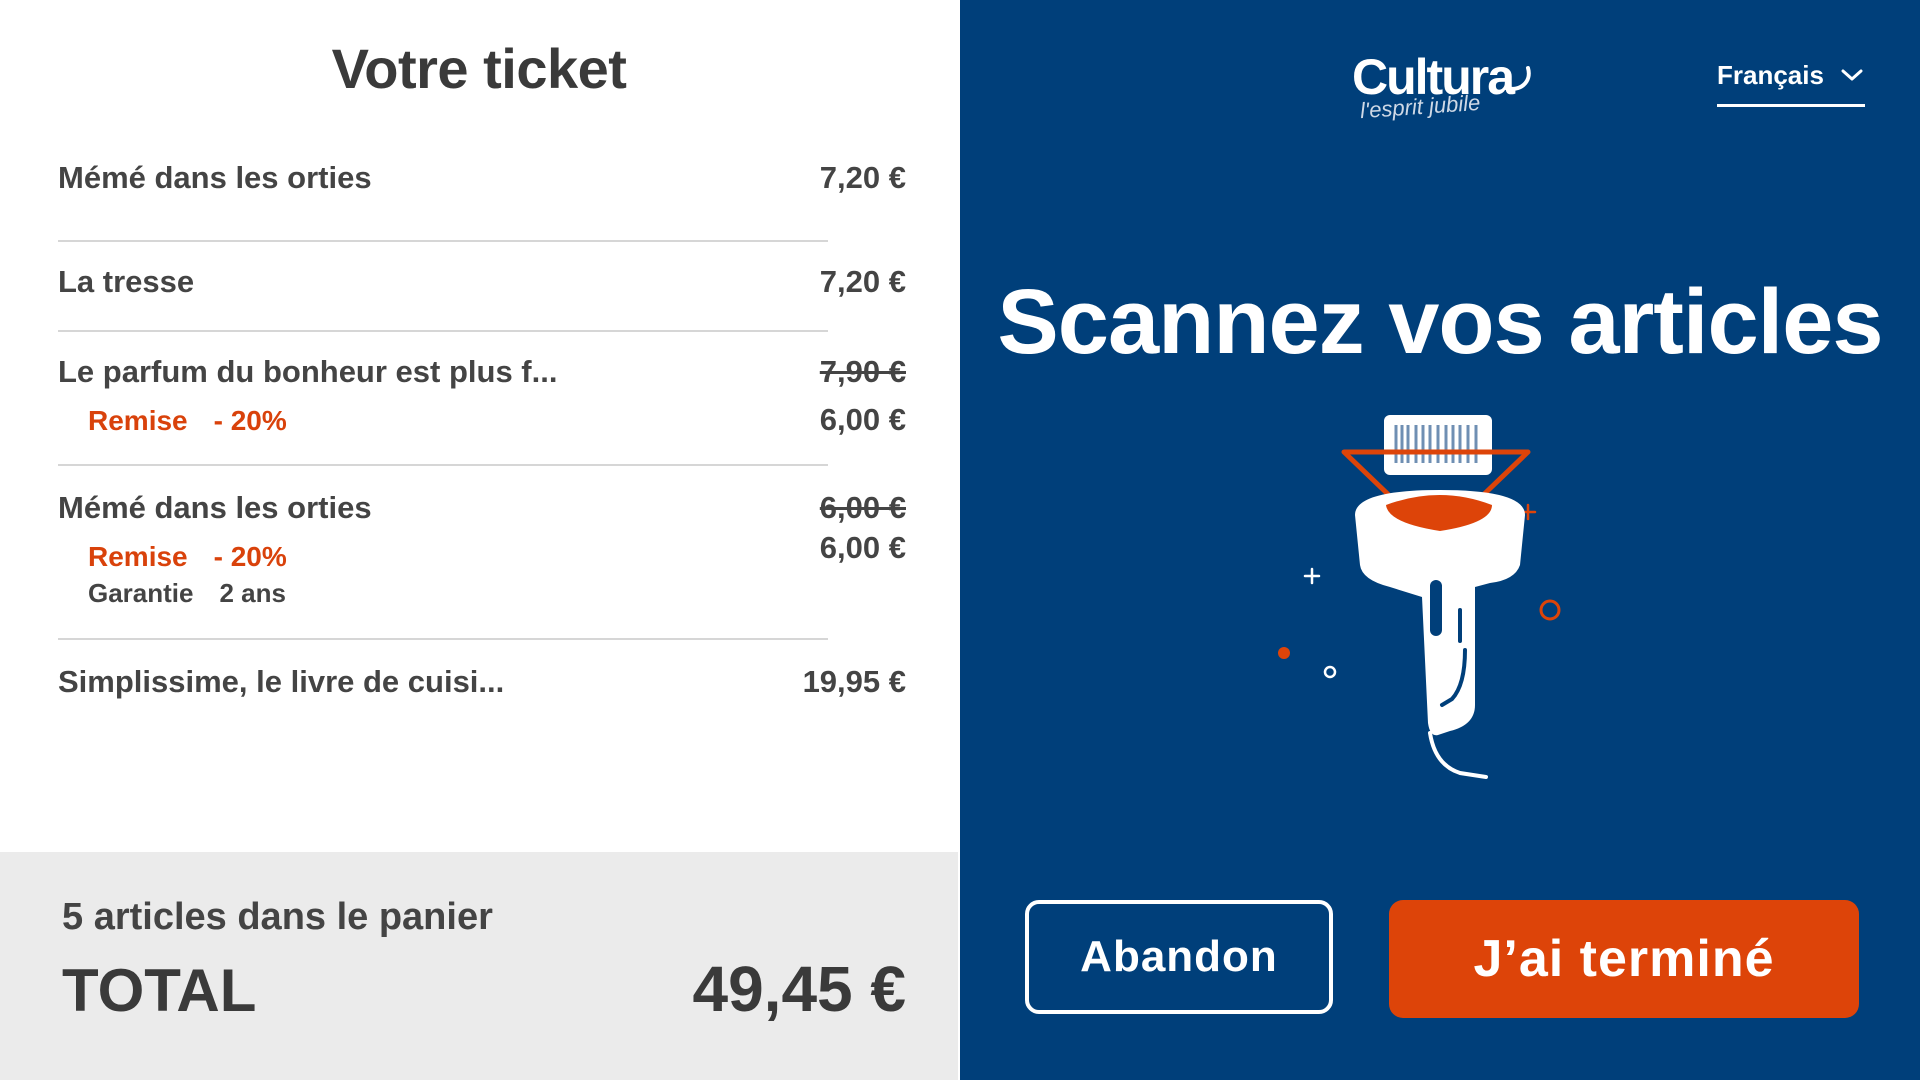 Image resolution: width=1920 pixels, height=1080 pixels. I want to click on warranty-info: Garantie 2 ans, so click(497, 593).